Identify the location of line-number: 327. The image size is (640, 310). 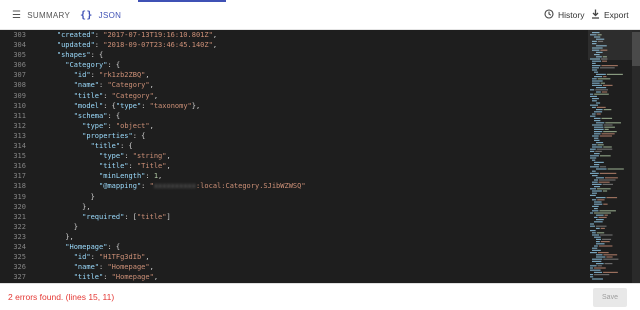
(19, 277).